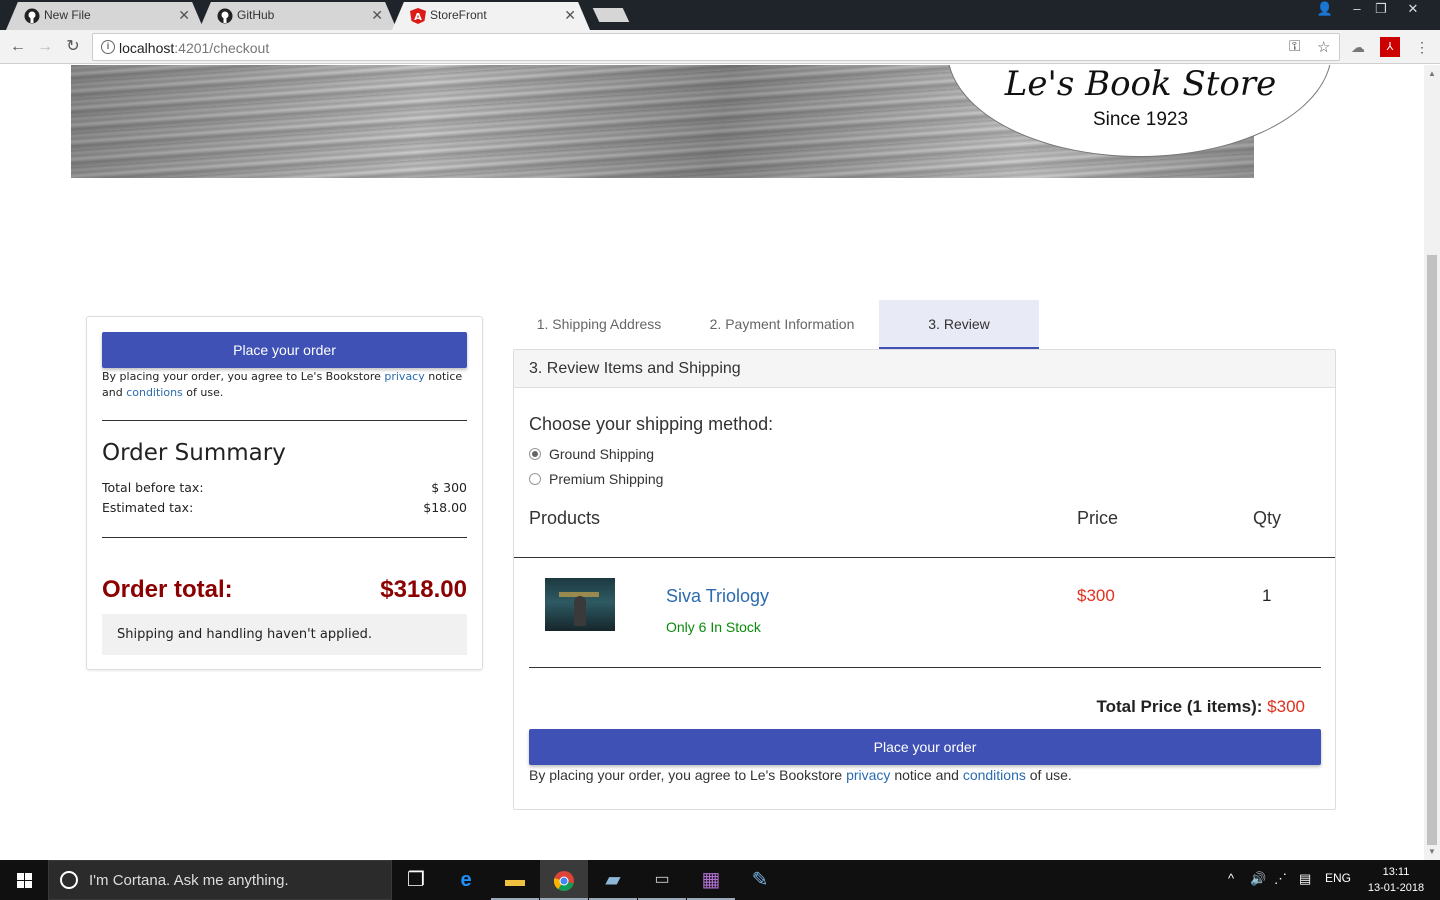 The height and width of the screenshot is (900, 1440). What do you see at coordinates (148, 507) in the screenshot?
I see `tax-label: Estimated tax:` at bounding box center [148, 507].